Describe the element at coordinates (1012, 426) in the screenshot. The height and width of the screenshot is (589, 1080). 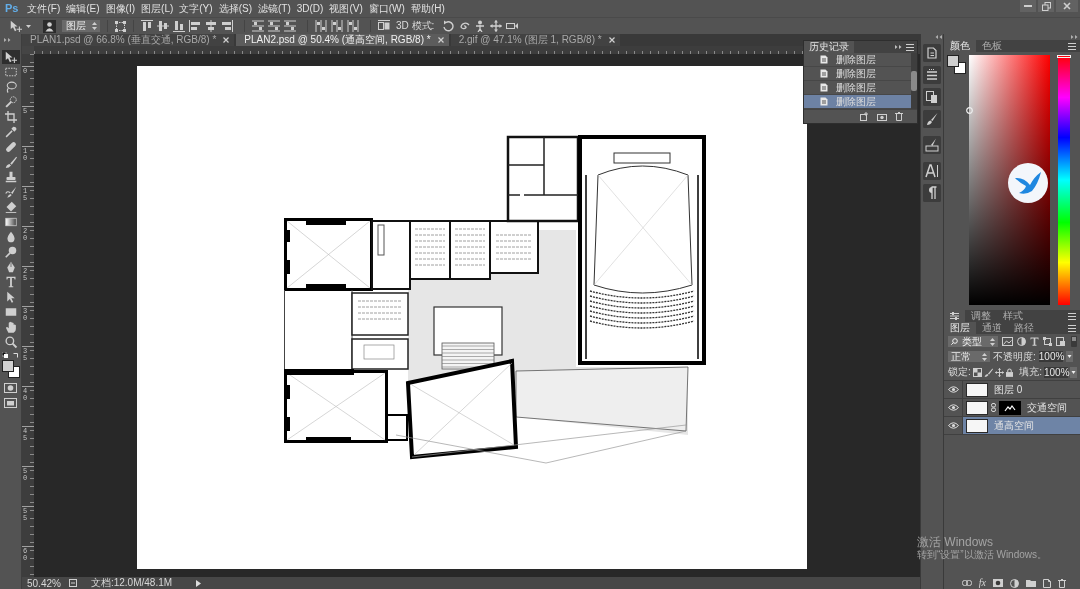
I see `layer-row: 通高空间` at that location.